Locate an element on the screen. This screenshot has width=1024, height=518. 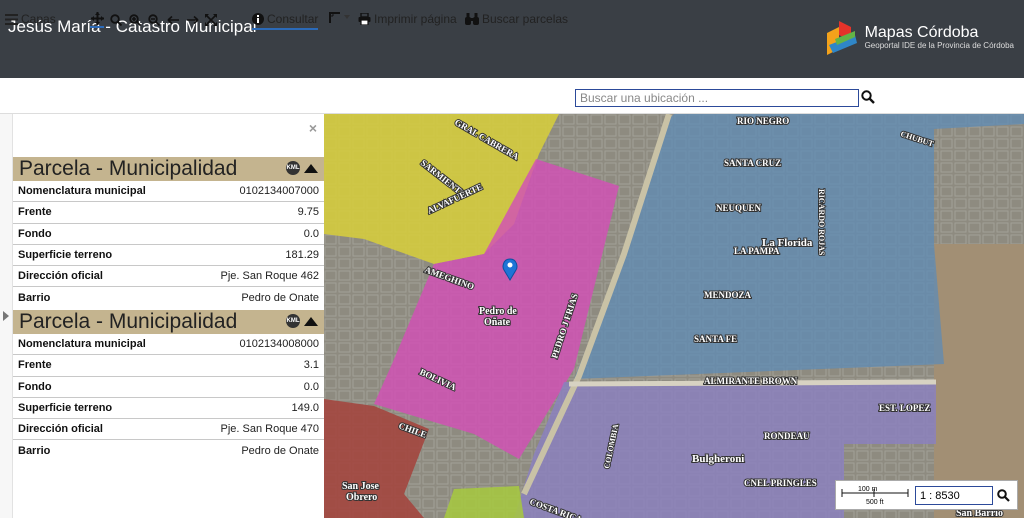
consult-label: Consultar is located at coordinates (293, 19).